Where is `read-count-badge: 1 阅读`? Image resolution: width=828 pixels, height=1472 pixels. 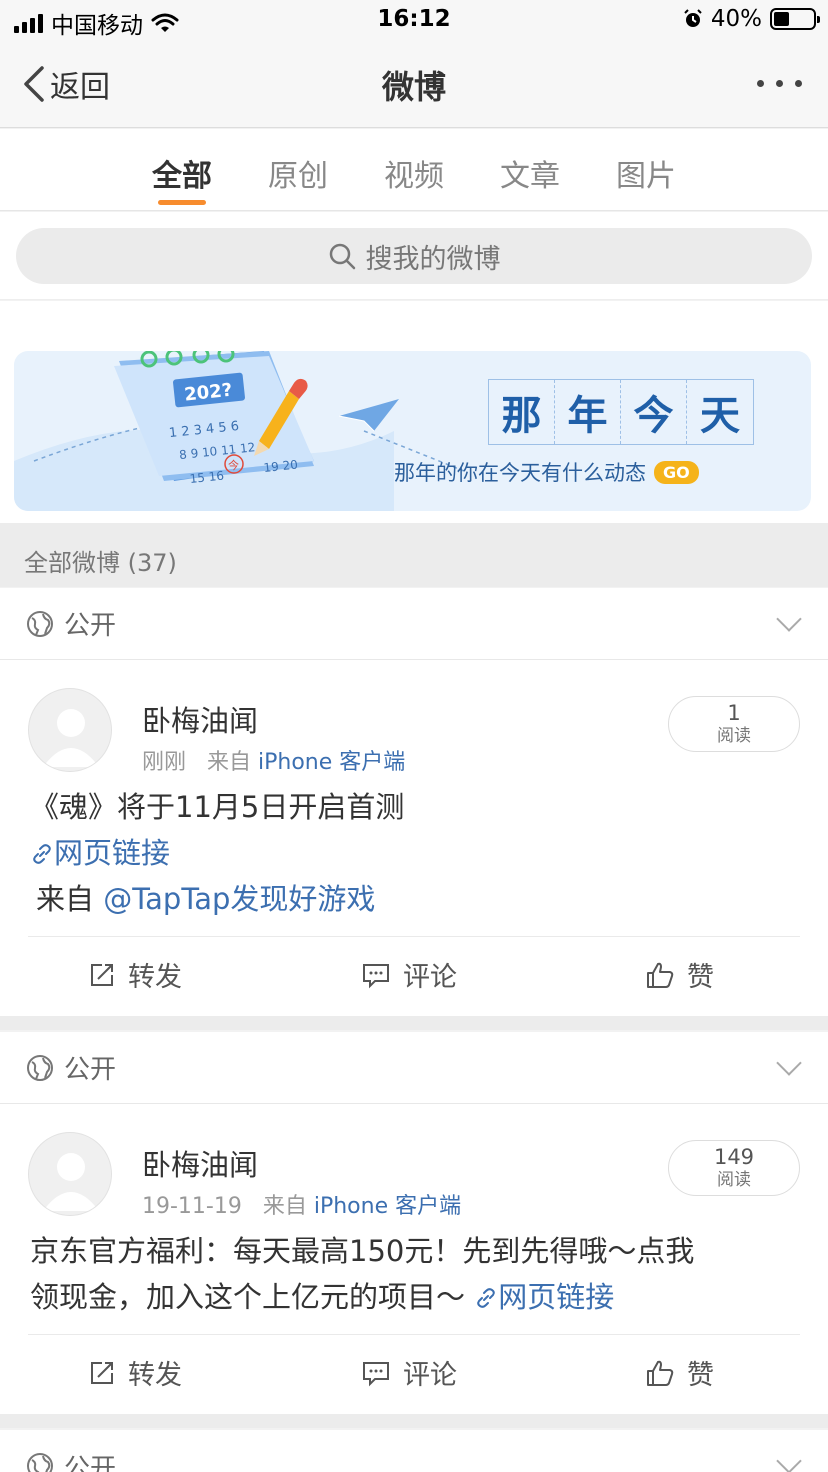 read-count-badge: 1 阅读 is located at coordinates (734, 724).